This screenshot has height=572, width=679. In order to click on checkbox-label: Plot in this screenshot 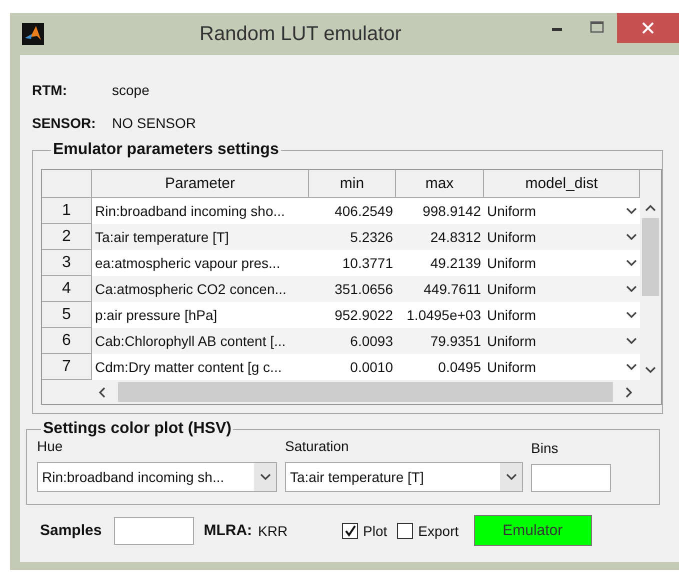, I will do `click(375, 530)`.